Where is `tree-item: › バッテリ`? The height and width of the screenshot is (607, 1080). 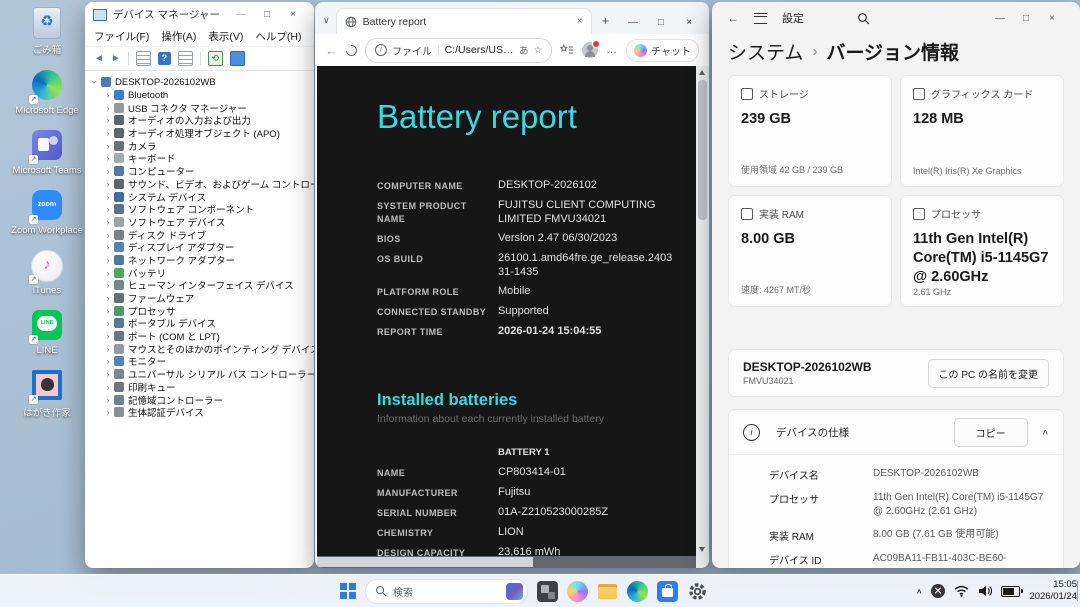
tree-item: › バッテリ is located at coordinates (202, 273).